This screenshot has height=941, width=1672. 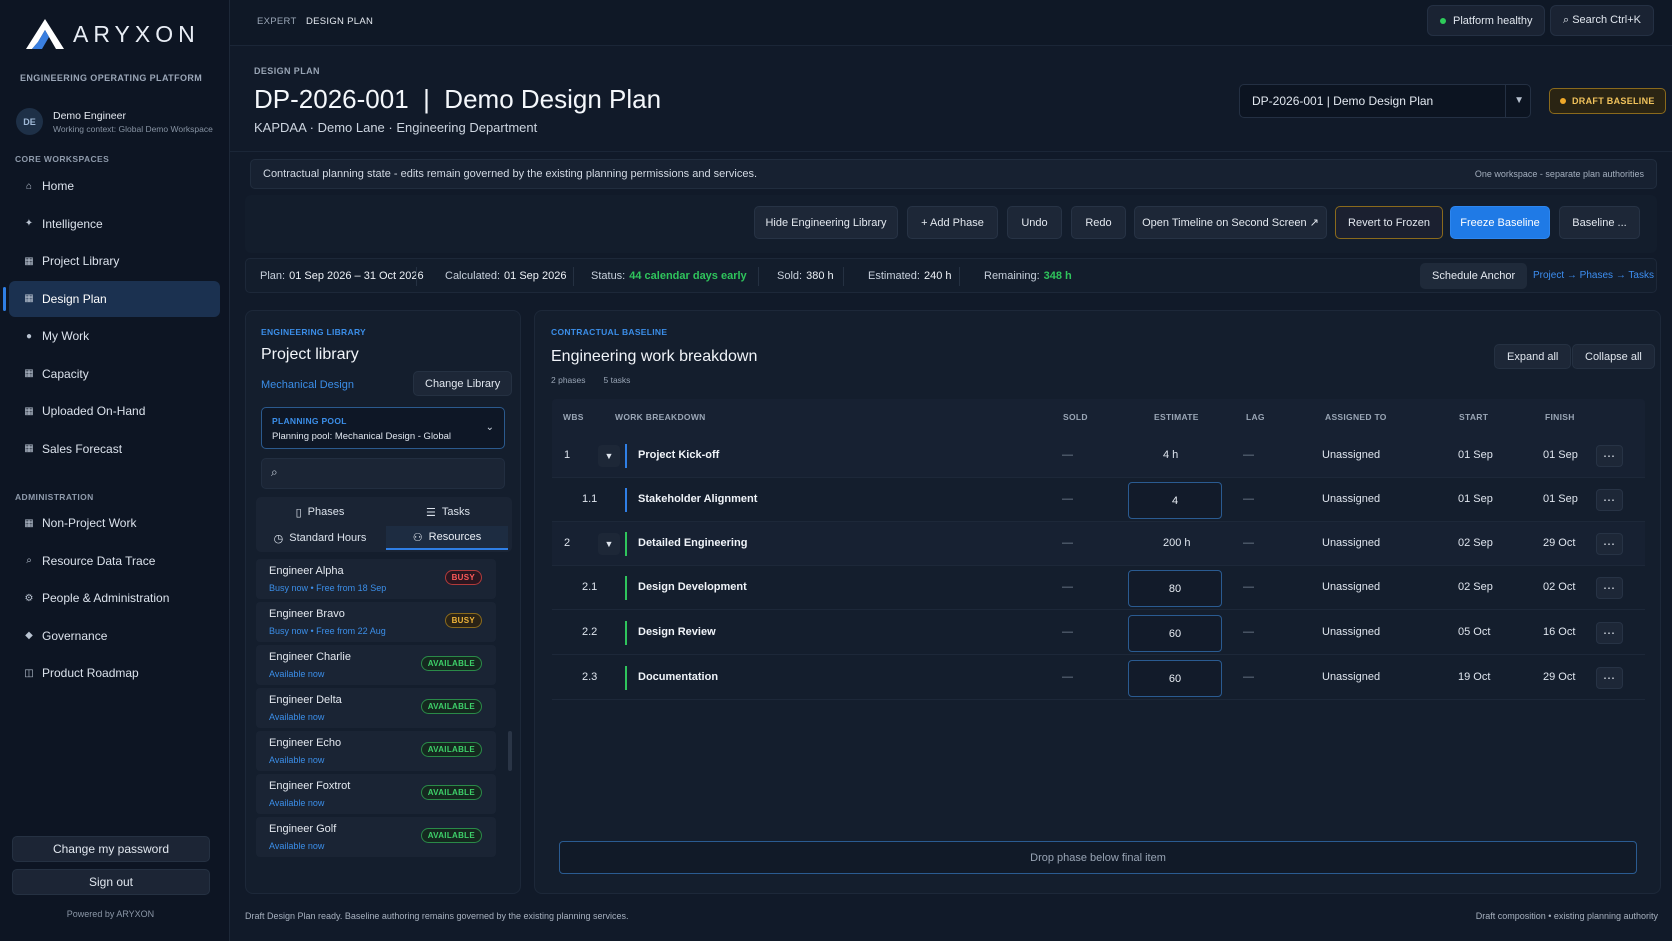 I want to click on change-password-button: Change my password, so click(x=111, y=849).